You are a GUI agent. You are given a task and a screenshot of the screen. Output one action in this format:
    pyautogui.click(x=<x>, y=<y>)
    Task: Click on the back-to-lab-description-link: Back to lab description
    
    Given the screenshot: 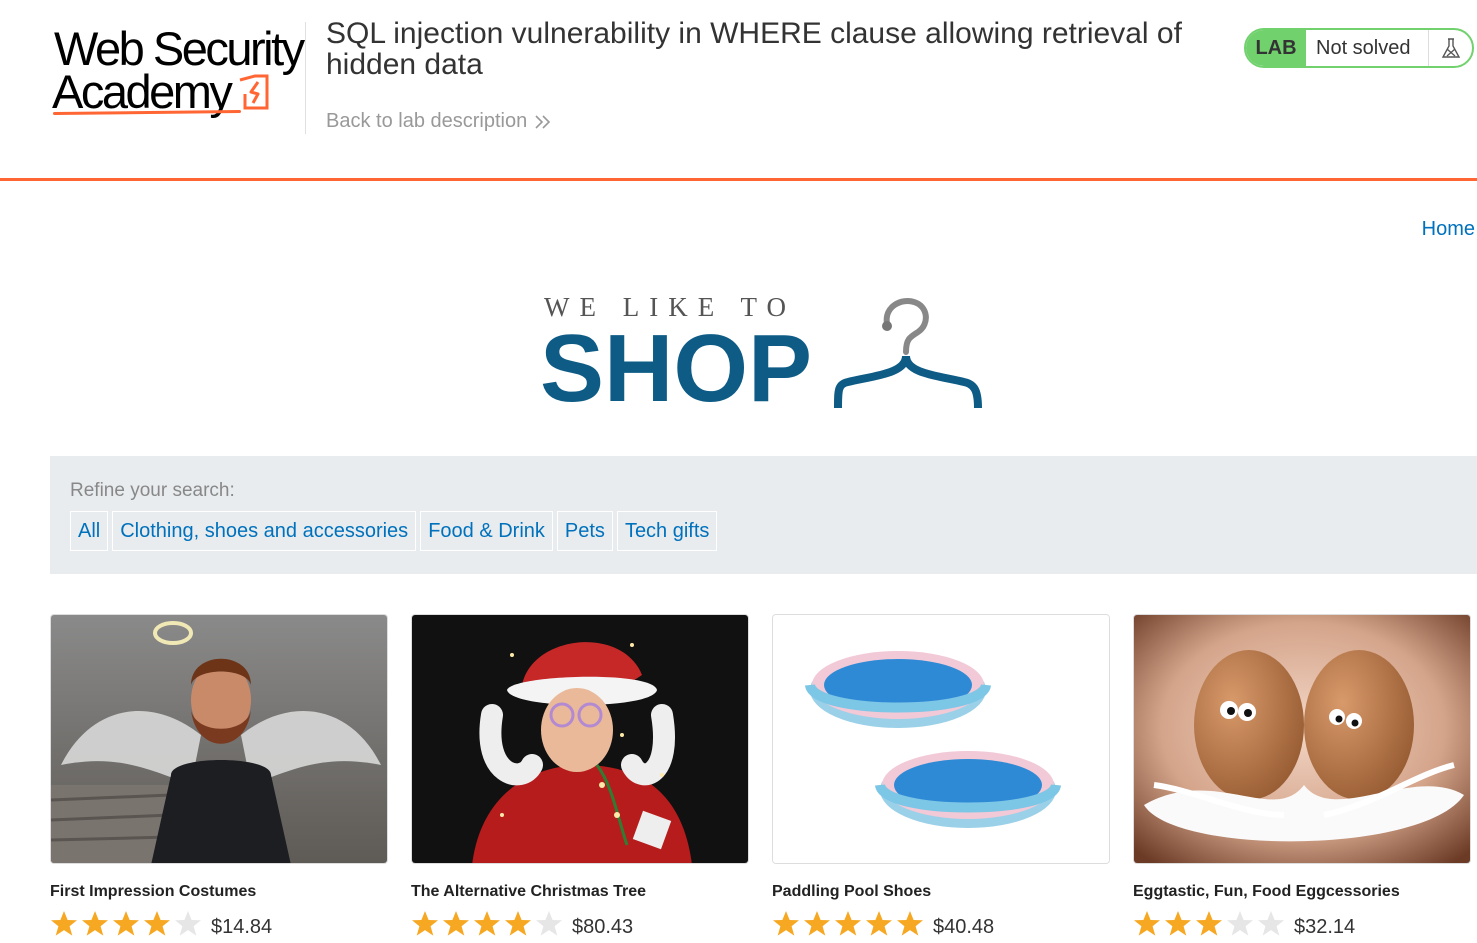 What is the action you would take?
    pyautogui.click(x=439, y=121)
    